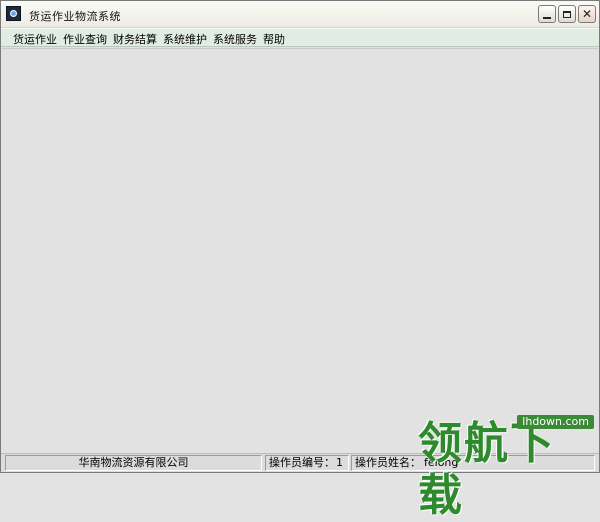 The height and width of the screenshot is (522, 600). What do you see at coordinates (547, 18) in the screenshot?
I see `minimize-icon` at bounding box center [547, 18].